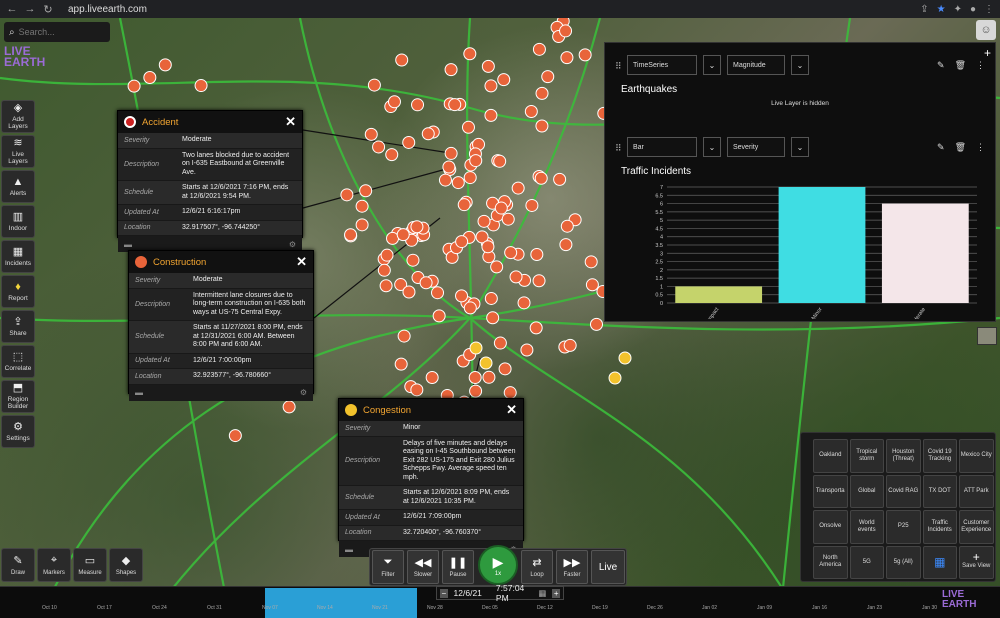  I want to click on saved-view-world-events: World events, so click(866, 527).